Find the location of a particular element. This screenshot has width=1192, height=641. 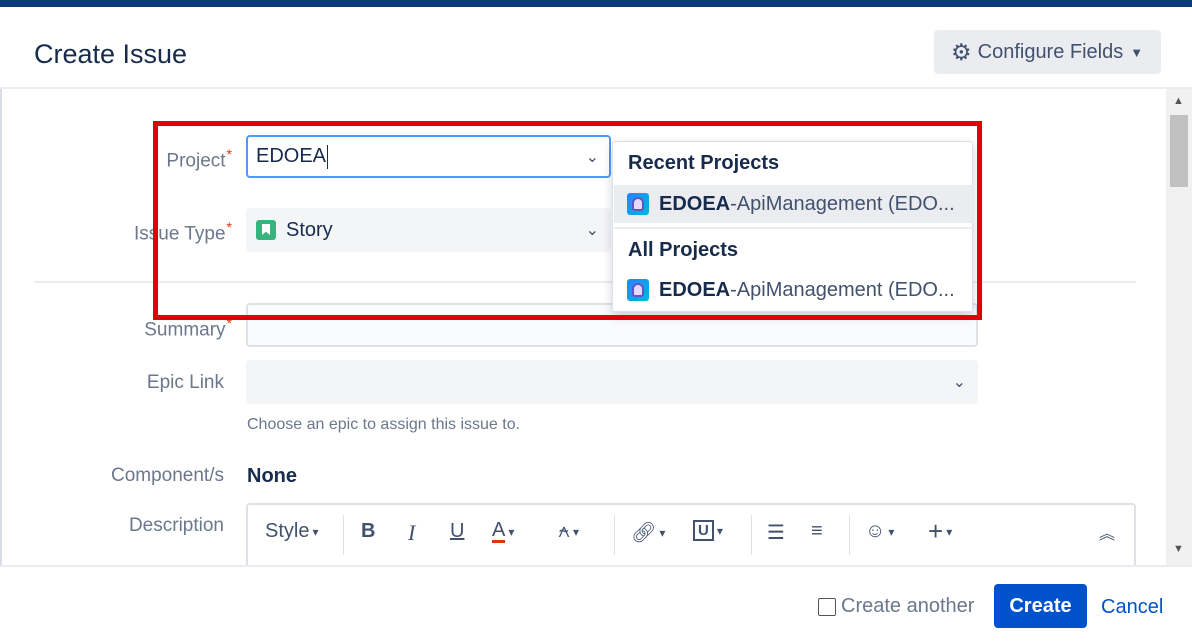

text-effects-icon: ⍲ is located at coordinates (564, 531).